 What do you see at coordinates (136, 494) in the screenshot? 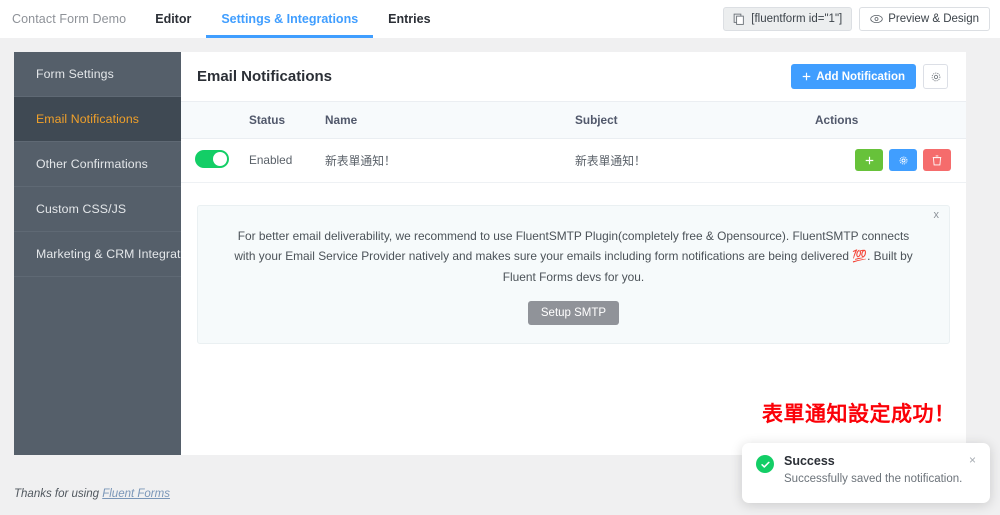
I see `fluent-forms-link: Fluent Forms` at bounding box center [136, 494].